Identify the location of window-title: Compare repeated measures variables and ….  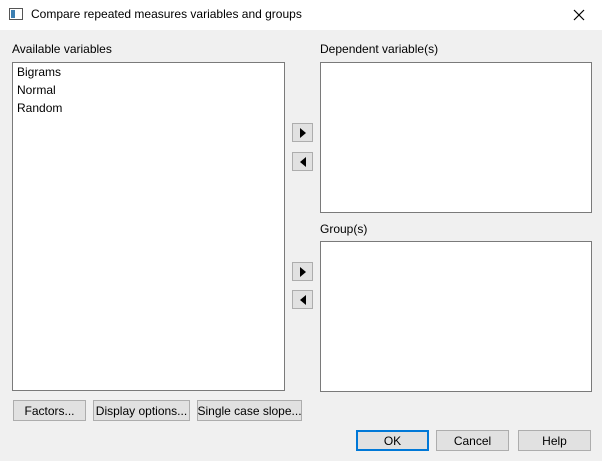
(166, 14).